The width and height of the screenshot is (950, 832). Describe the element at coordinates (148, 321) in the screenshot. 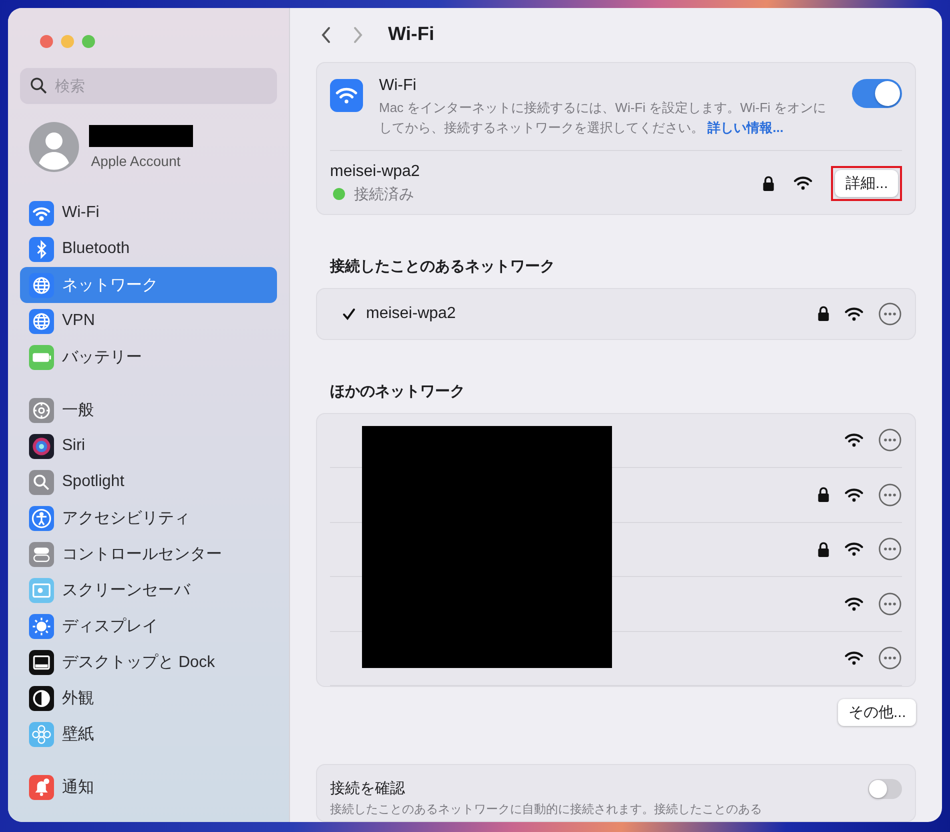

I see `sidebar-item: VPN` at that location.